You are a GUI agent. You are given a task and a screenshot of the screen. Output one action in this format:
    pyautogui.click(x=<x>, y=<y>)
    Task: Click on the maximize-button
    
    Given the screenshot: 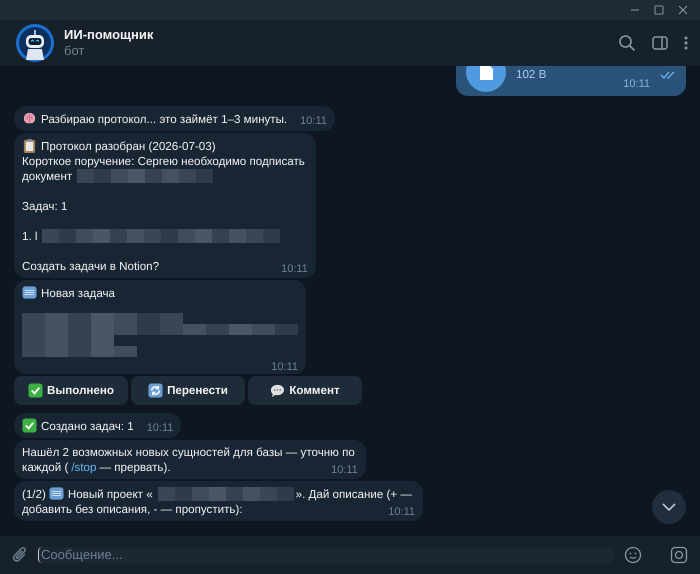 What is the action you would take?
    pyautogui.click(x=659, y=10)
    